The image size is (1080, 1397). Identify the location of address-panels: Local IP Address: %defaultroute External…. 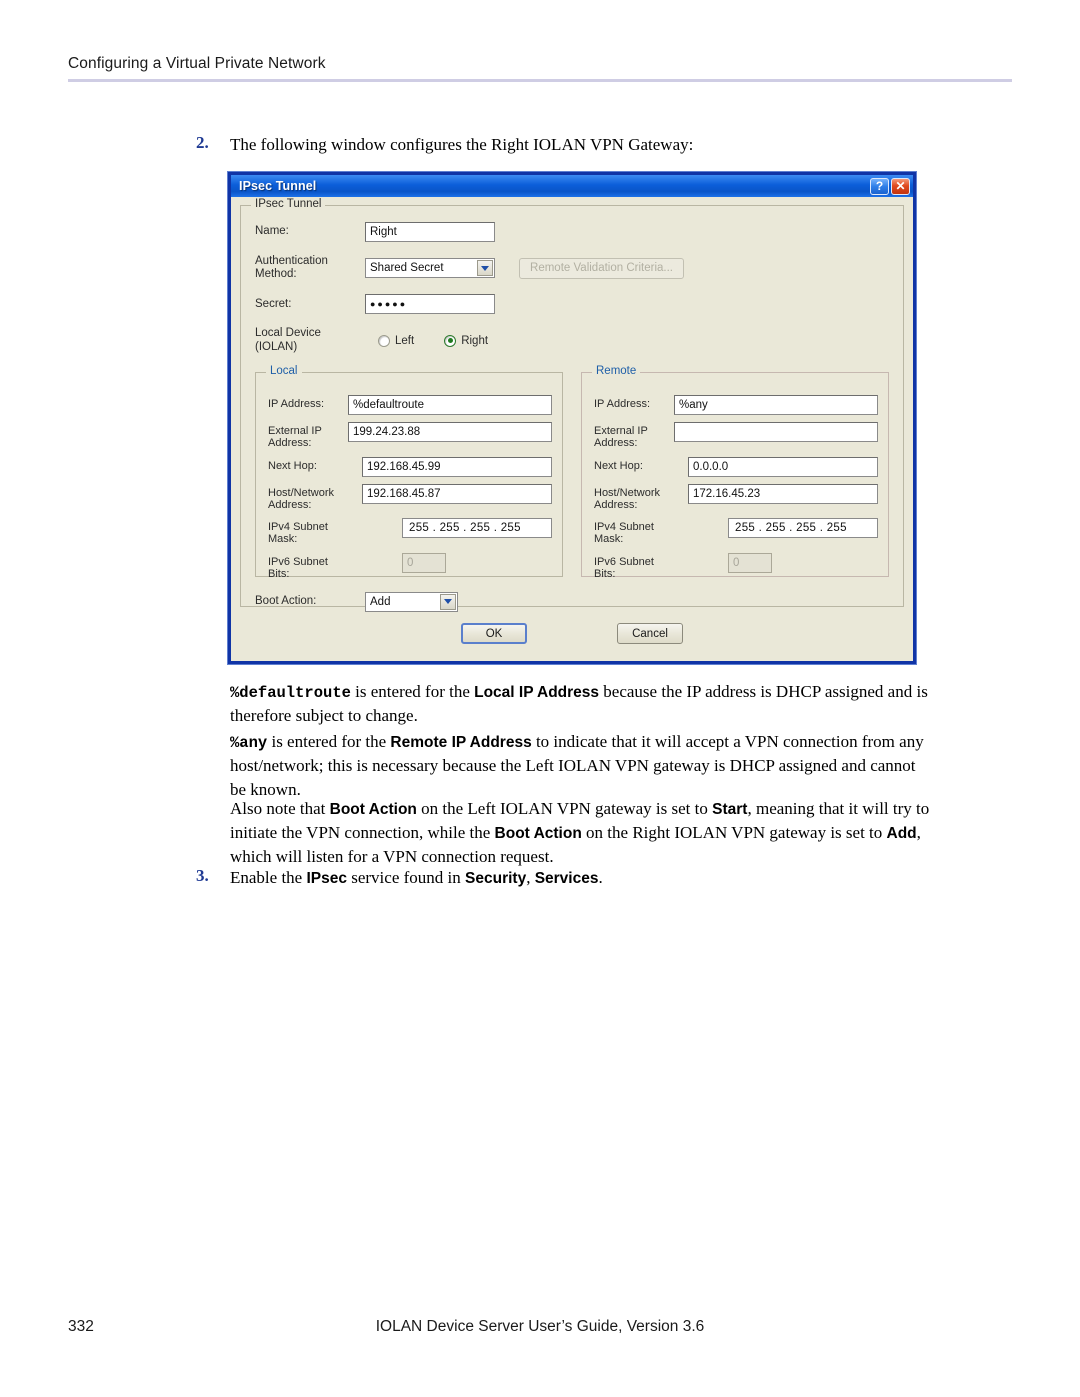
(572, 472).